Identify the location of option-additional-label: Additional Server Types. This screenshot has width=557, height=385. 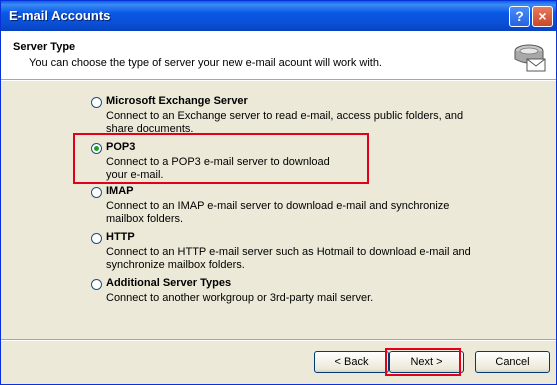
(168, 283).